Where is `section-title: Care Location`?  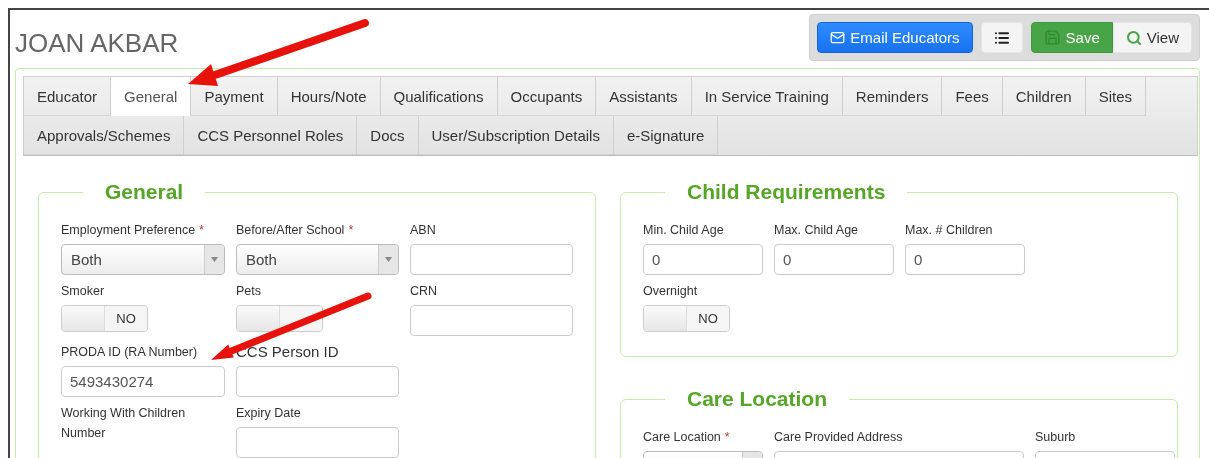
section-title: Care Location is located at coordinates (757, 399).